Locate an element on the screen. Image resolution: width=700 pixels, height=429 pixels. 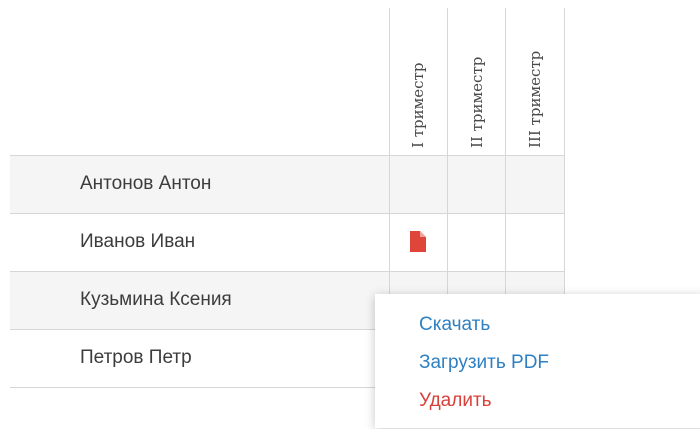
column-header-label: I триместр is located at coordinates (418, 105).